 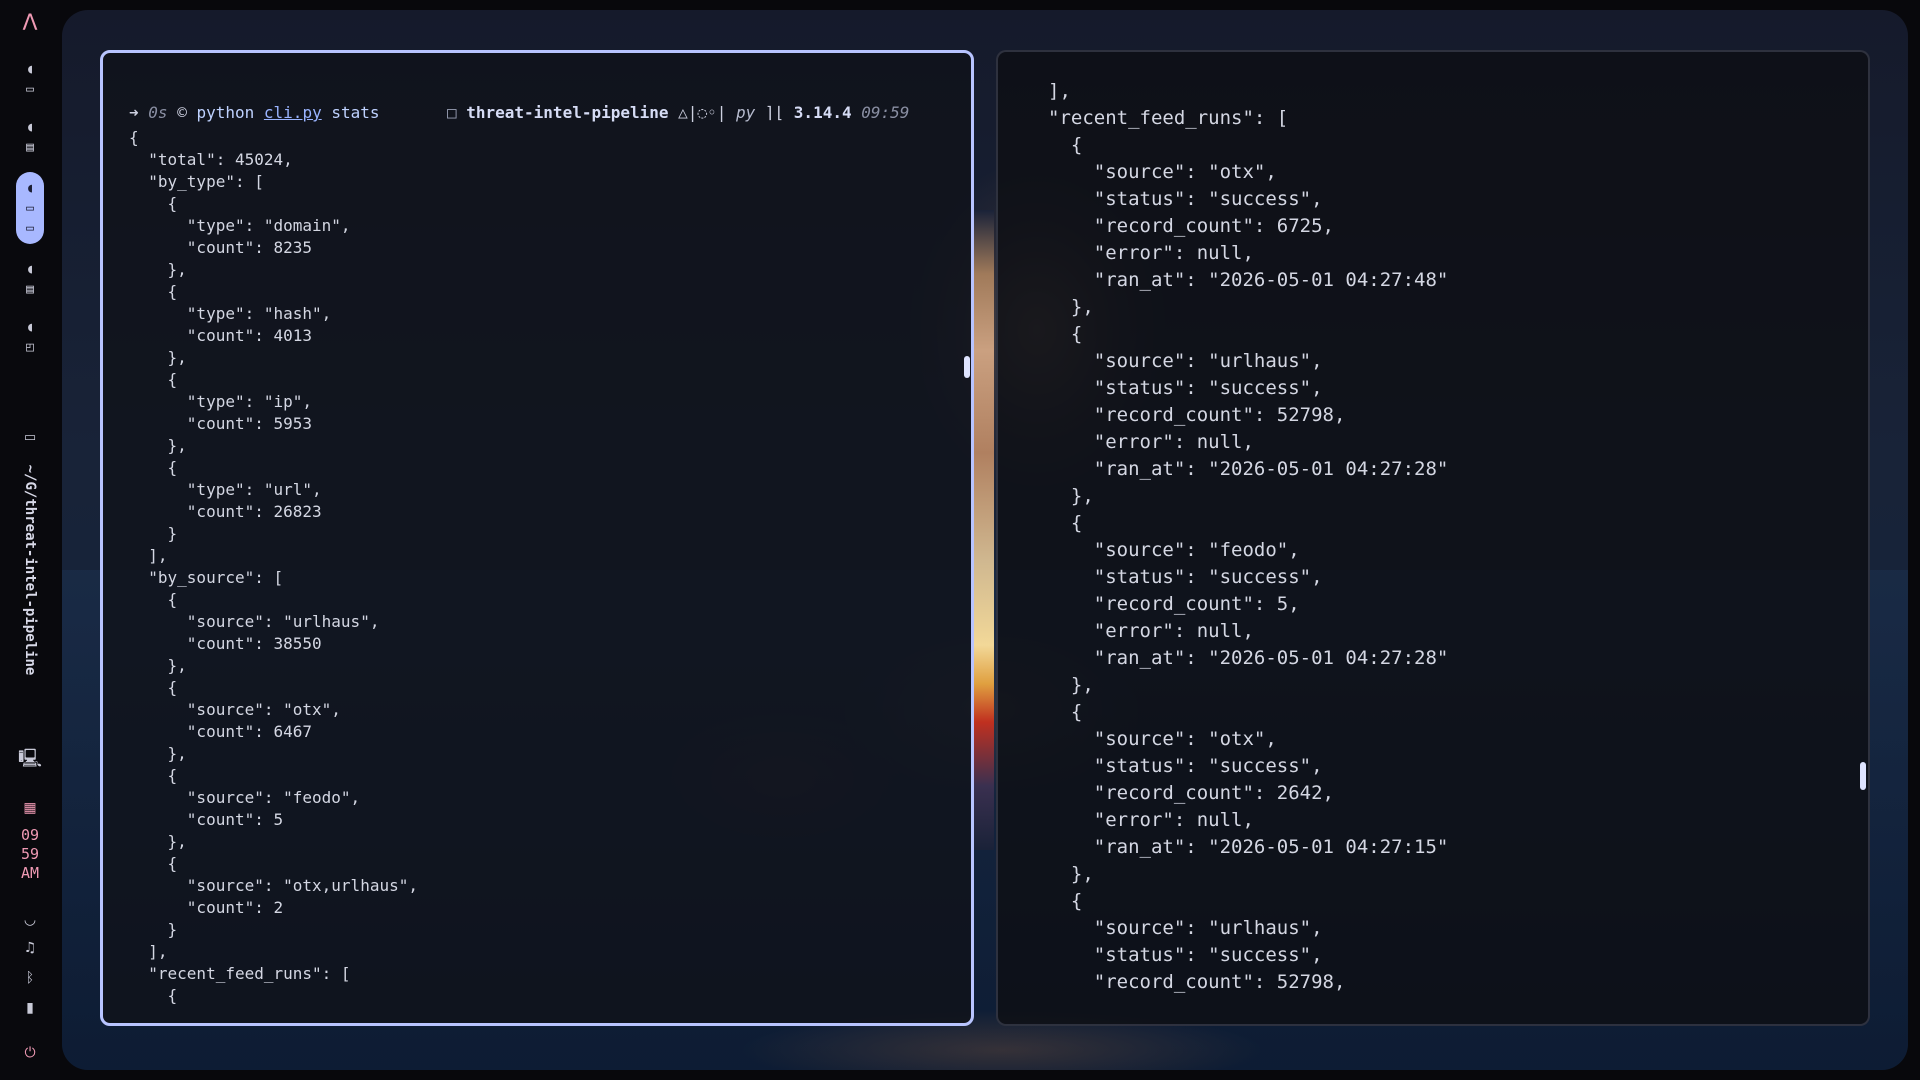 What do you see at coordinates (30, 808) in the screenshot?
I see `calendar-icon: ▦` at bounding box center [30, 808].